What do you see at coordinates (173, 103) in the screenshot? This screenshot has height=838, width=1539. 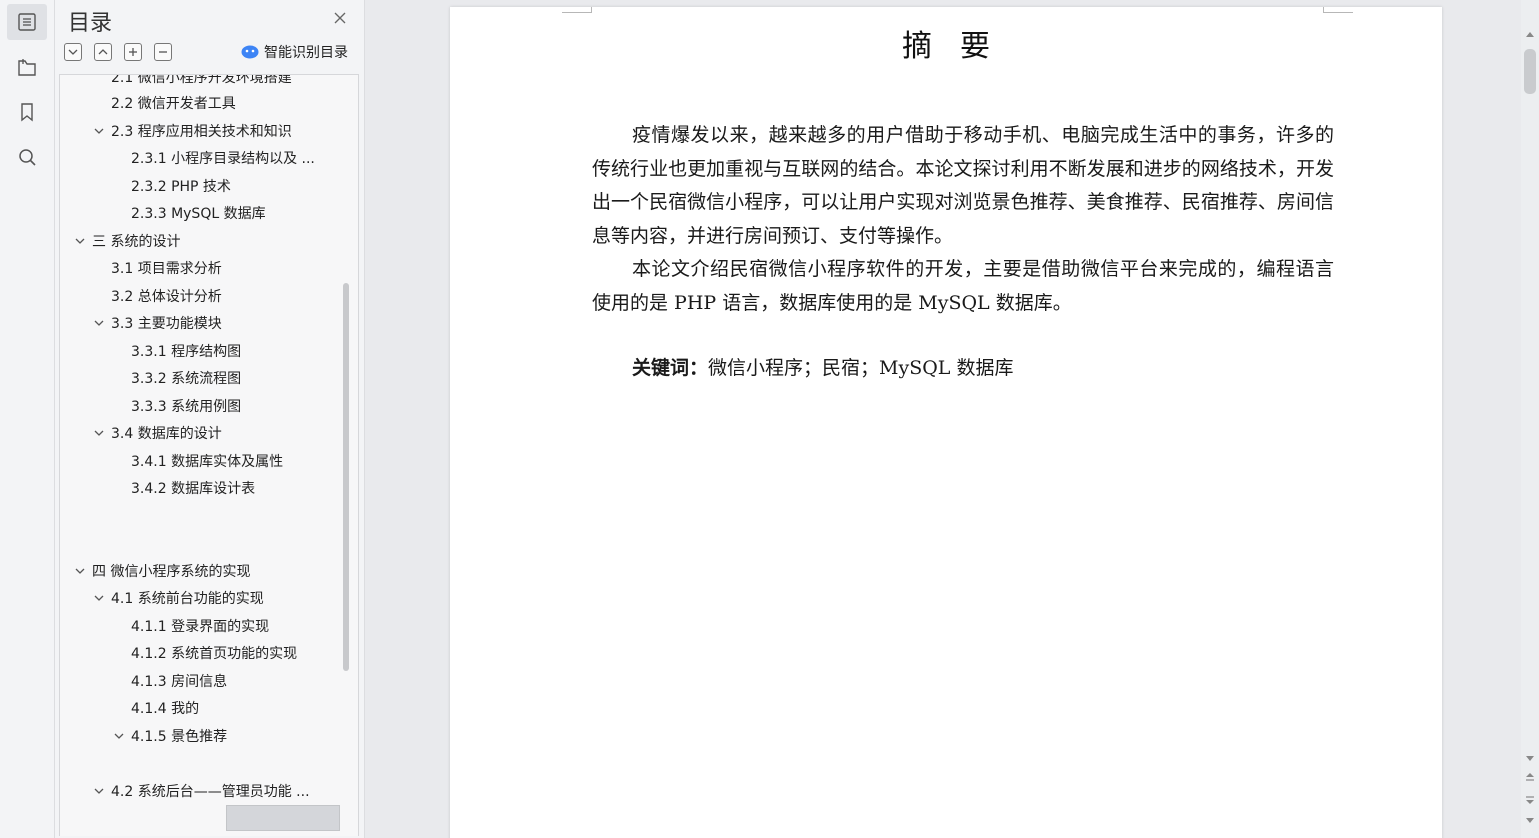 I see `toc-item-label: 2.2 微信开发者工具` at bounding box center [173, 103].